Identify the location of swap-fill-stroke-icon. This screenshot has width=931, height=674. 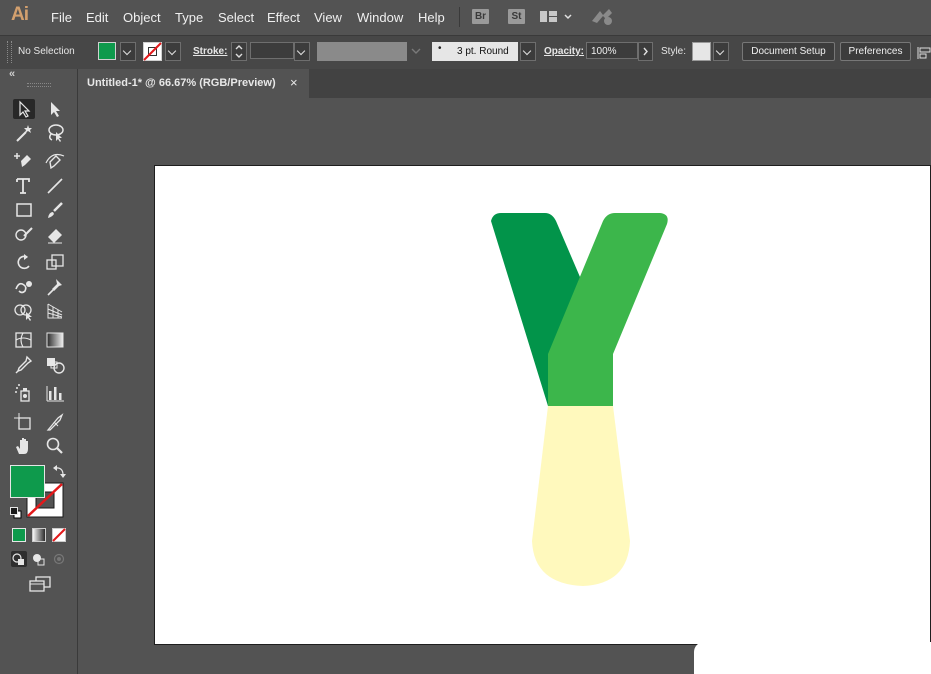
(59, 474).